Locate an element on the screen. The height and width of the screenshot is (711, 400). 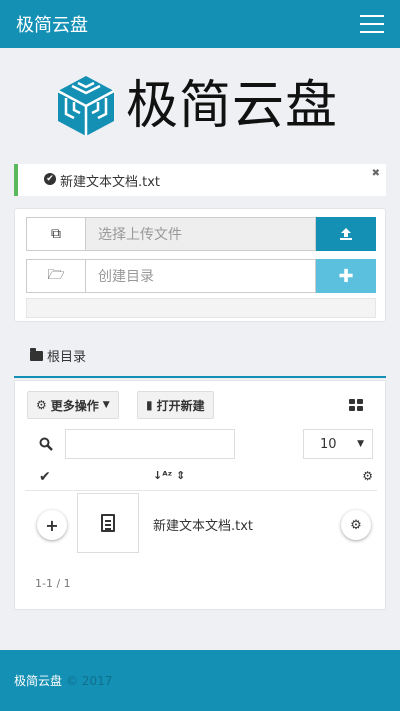
create-dir-row: 🗁 创建目录 ✚ is located at coordinates (201, 276).